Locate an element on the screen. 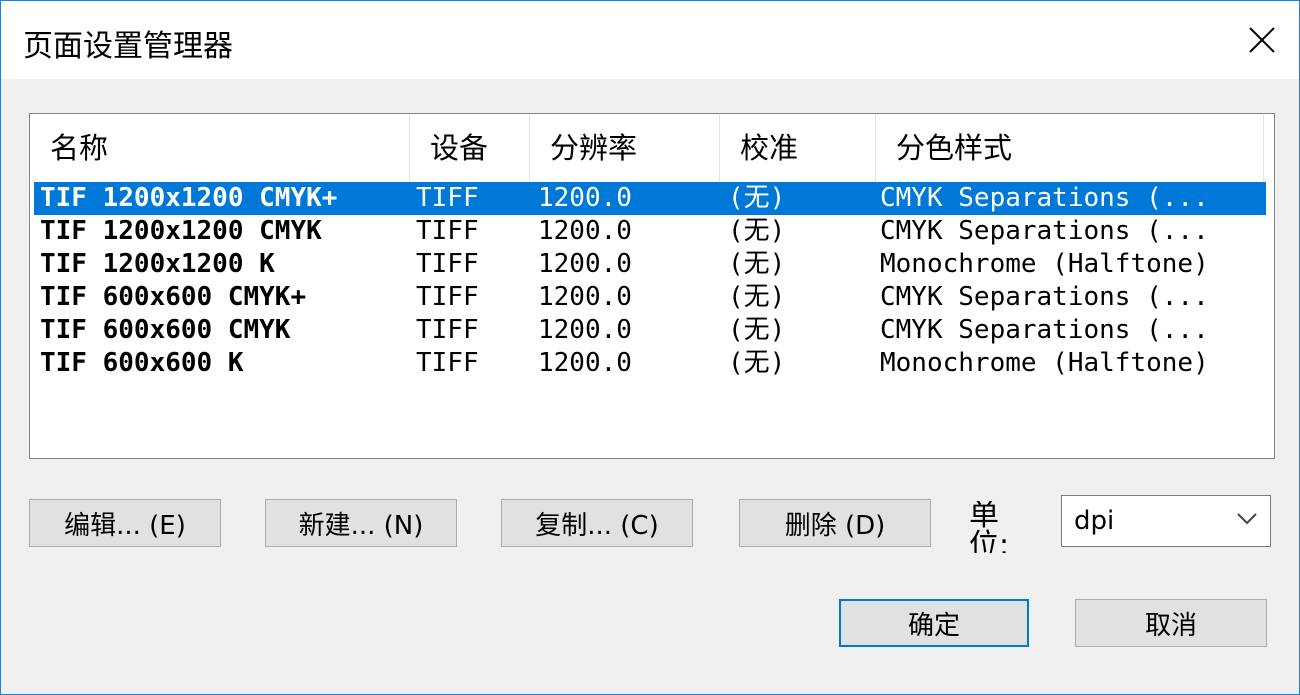 The width and height of the screenshot is (1300, 695). cell-name: TIF 1200x1200 K is located at coordinates (157, 264).